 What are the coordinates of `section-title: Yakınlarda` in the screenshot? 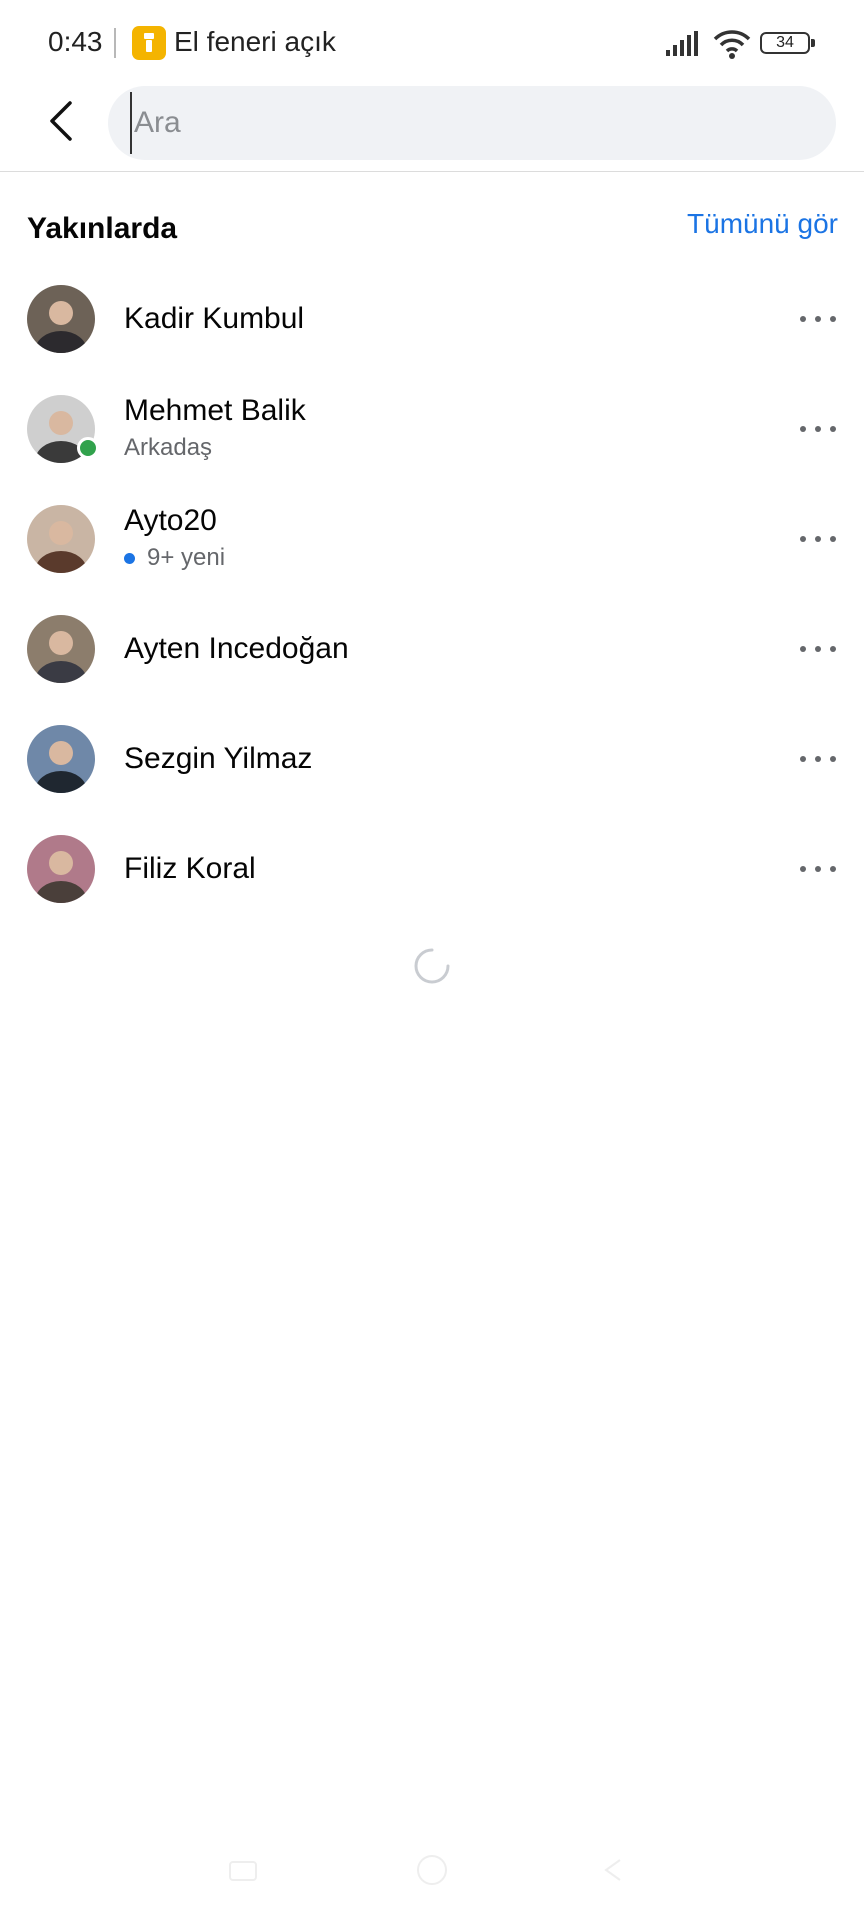 It's located at (102, 228).